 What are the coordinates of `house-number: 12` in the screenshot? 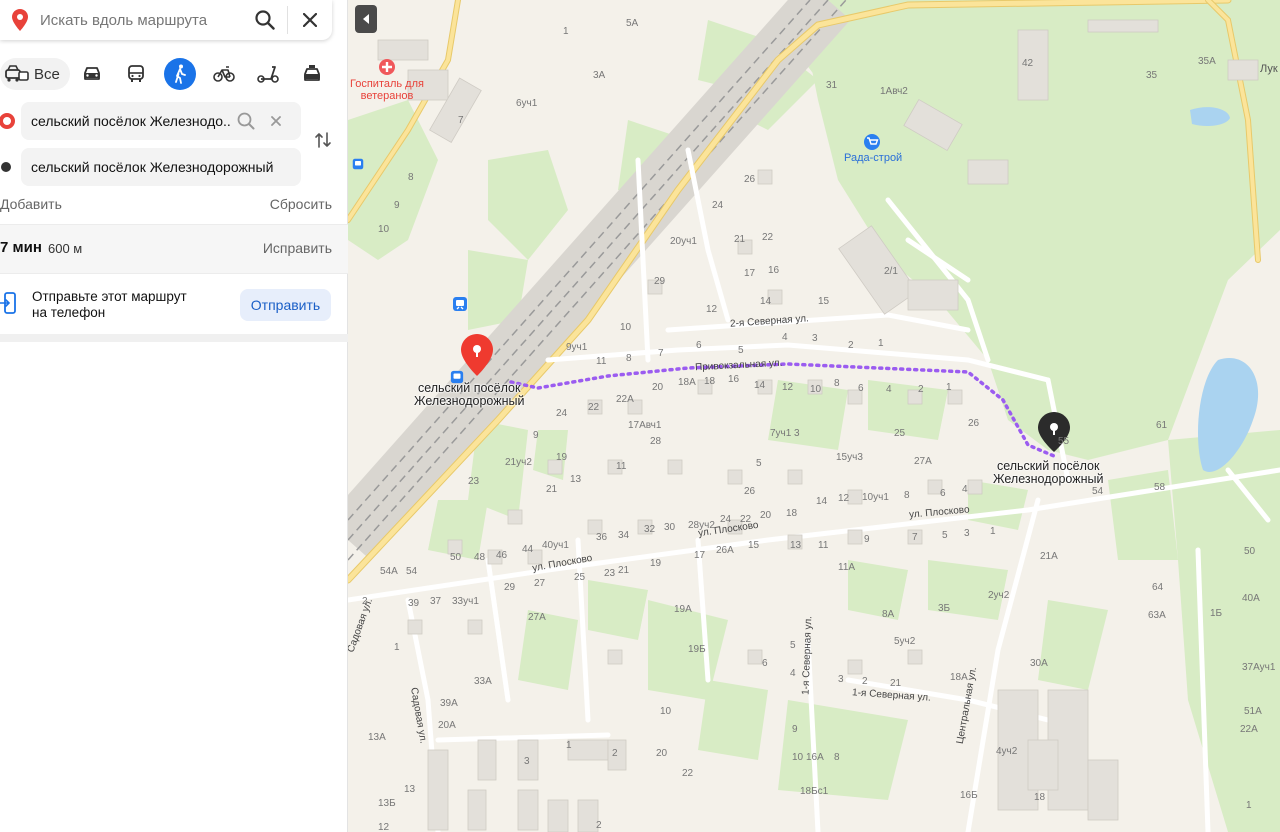 It's located at (788, 387).